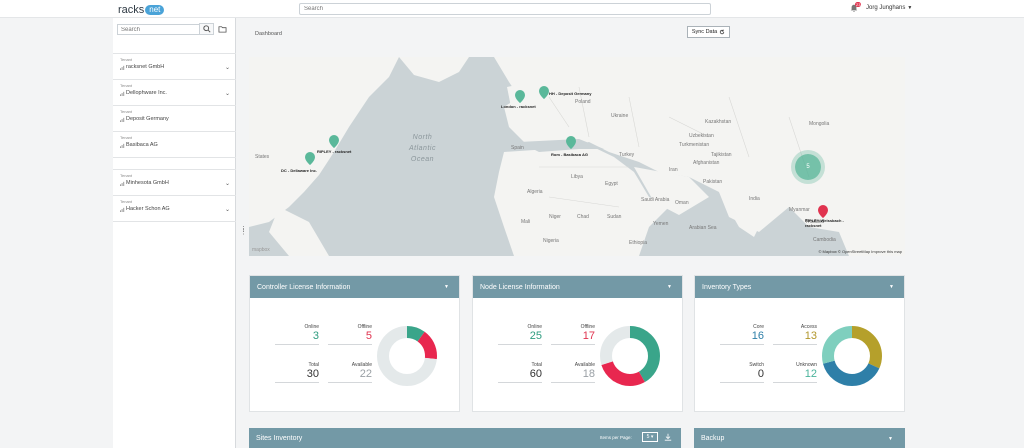  Describe the element at coordinates (808, 167) in the screenshot. I see `map-cluster-marker: 5` at that location.